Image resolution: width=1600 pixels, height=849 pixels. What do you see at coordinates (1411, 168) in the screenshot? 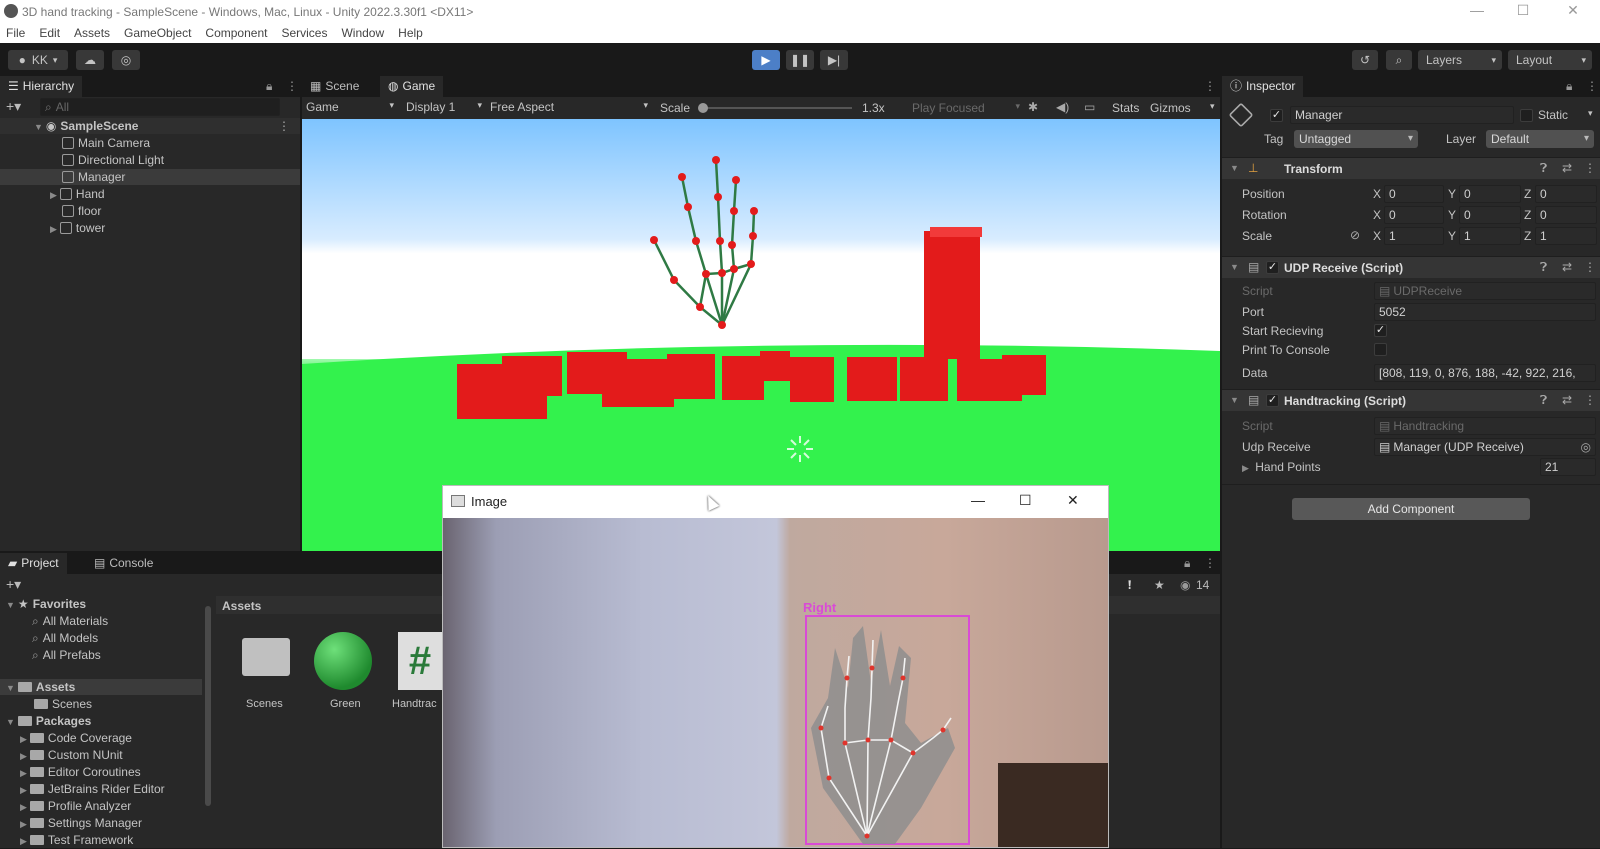
I see `transform-header: ▼ ⊥ Transform ❓︎ ⇄ ⋮` at bounding box center [1411, 168].